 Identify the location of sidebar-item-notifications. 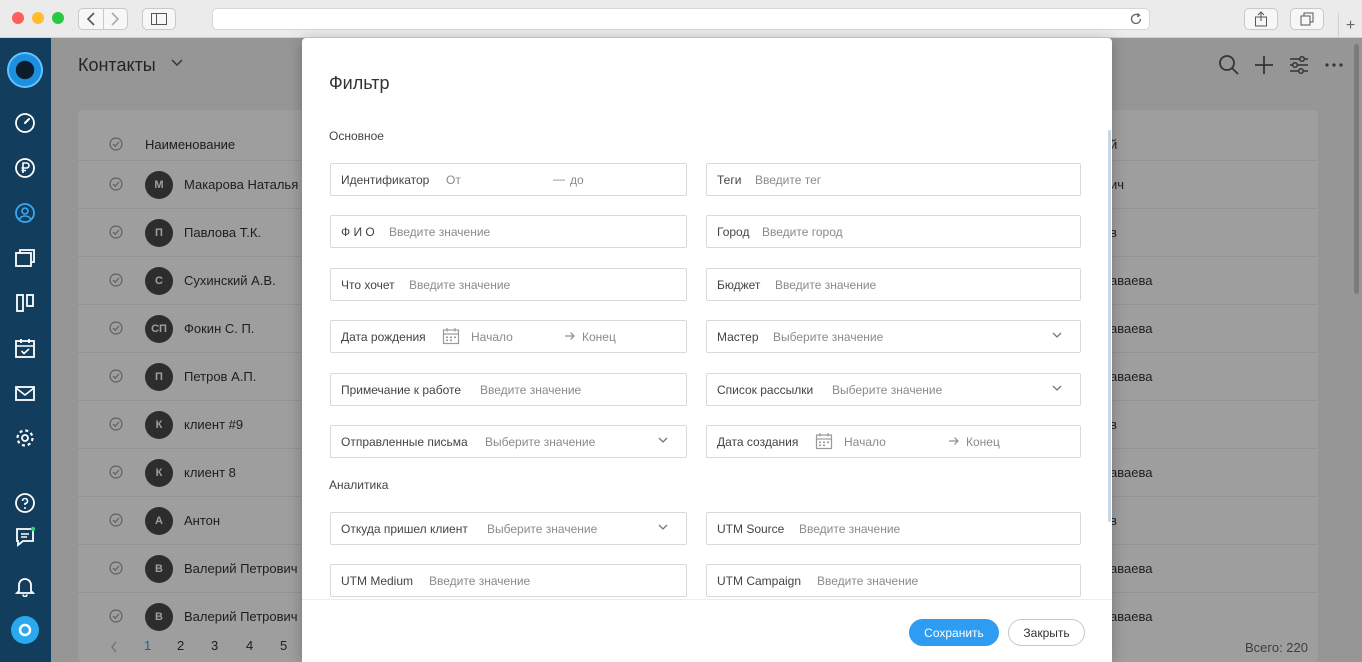
(25, 586).